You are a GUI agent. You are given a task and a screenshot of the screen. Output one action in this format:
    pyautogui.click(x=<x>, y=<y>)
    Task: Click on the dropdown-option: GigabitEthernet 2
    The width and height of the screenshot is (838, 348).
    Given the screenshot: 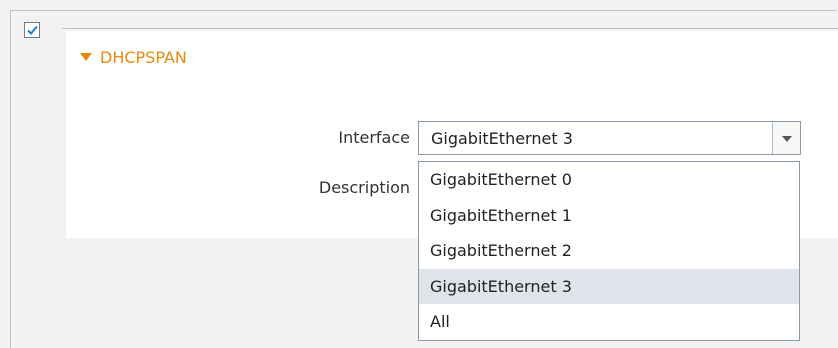 What is the action you would take?
    pyautogui.click(x=609, y=251)
    